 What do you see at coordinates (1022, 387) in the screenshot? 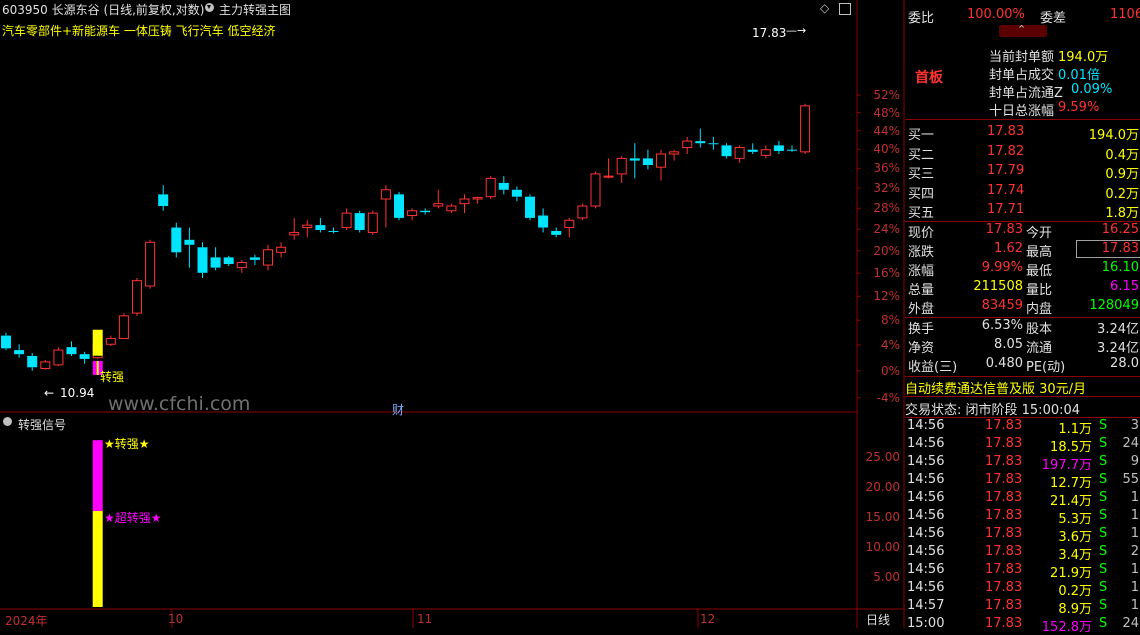
I see `ad-banner: 自动续费通达信普及版 30元/月` at bounding box center [1022, 387].